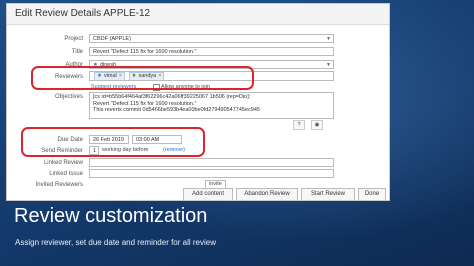 The image size is (474, 266). Describe the element at coordinates (109, 139) in the screenshot. I see `due-date-input: 26 Feb 2019` at that location.